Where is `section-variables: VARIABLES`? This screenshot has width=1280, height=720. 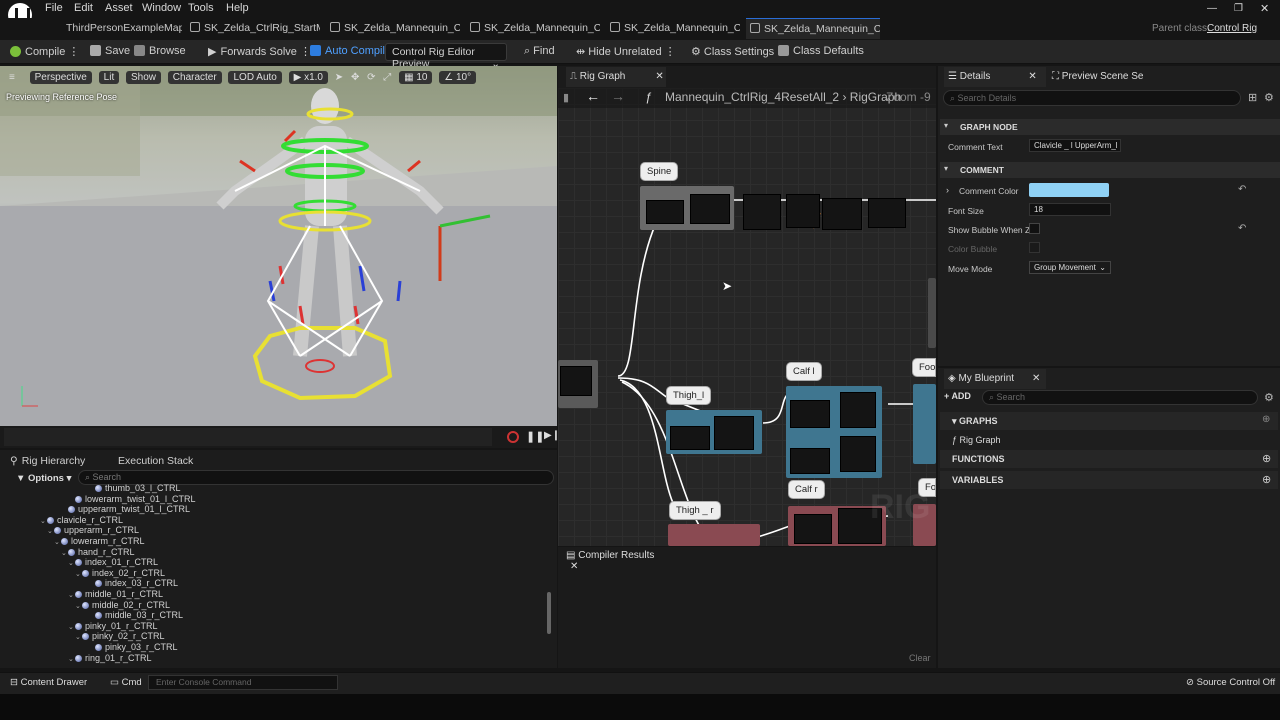
section-variables: VARIABLES is located at coordinates (1109, 480).